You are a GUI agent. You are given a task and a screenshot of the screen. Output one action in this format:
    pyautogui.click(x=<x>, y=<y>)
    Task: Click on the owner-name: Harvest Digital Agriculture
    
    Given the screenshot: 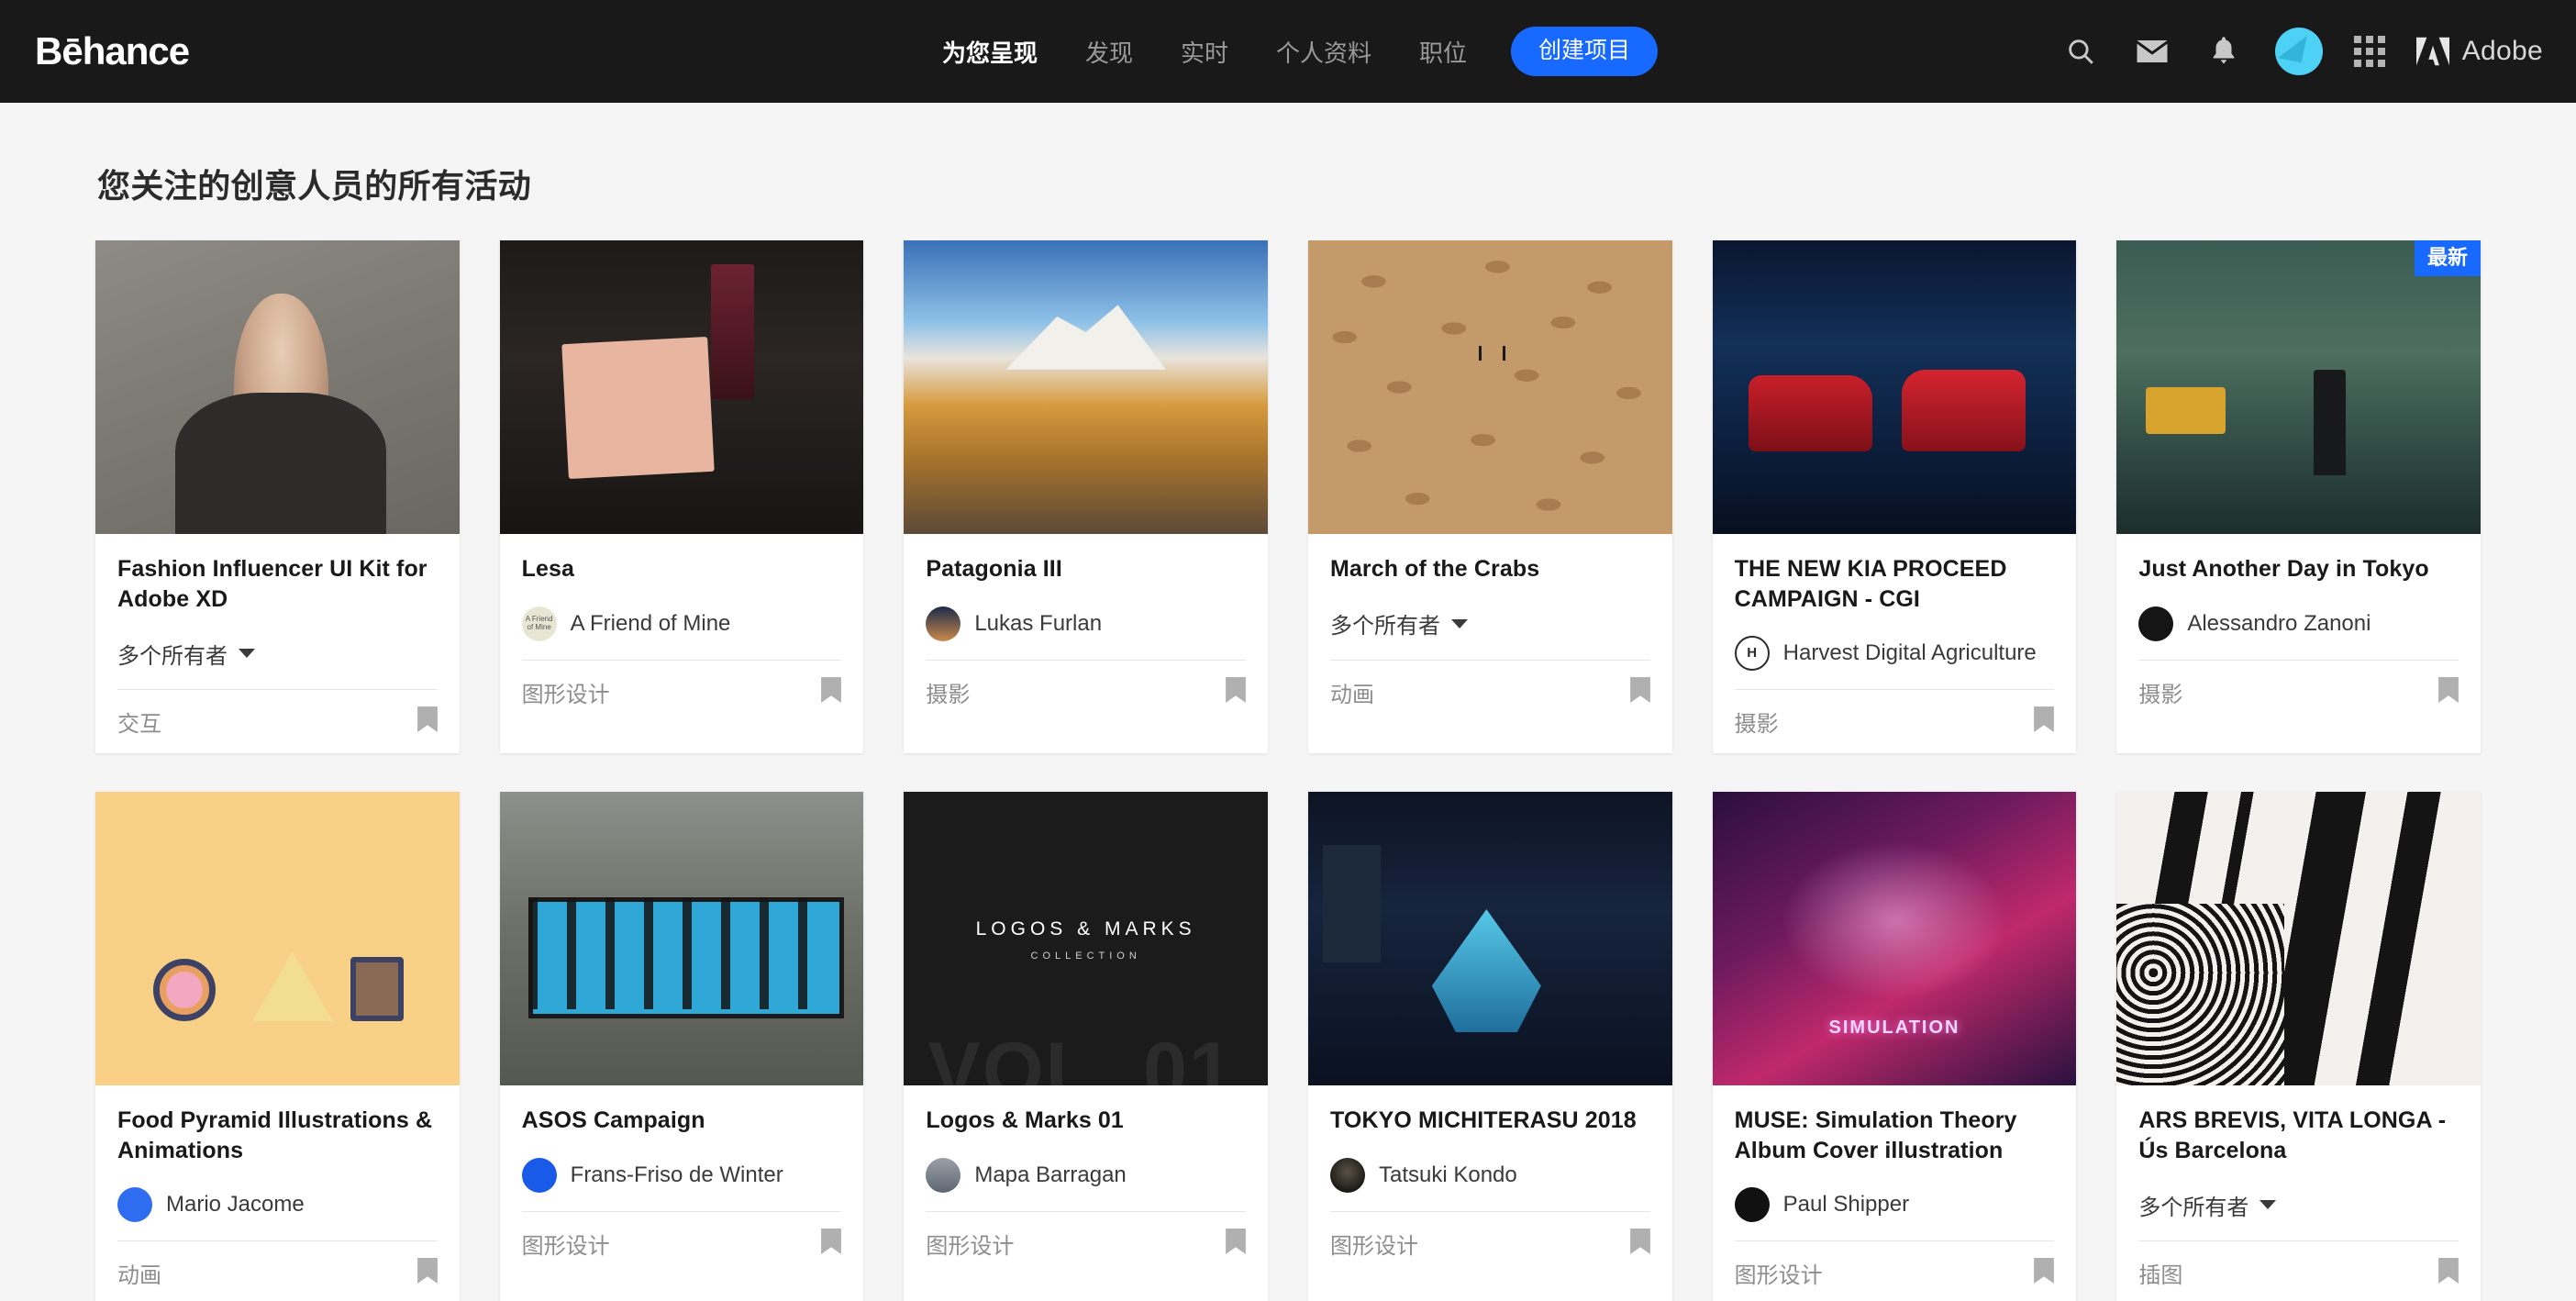 What is the action you would take?
    pyautogui.click(x=1910, y=653)
    